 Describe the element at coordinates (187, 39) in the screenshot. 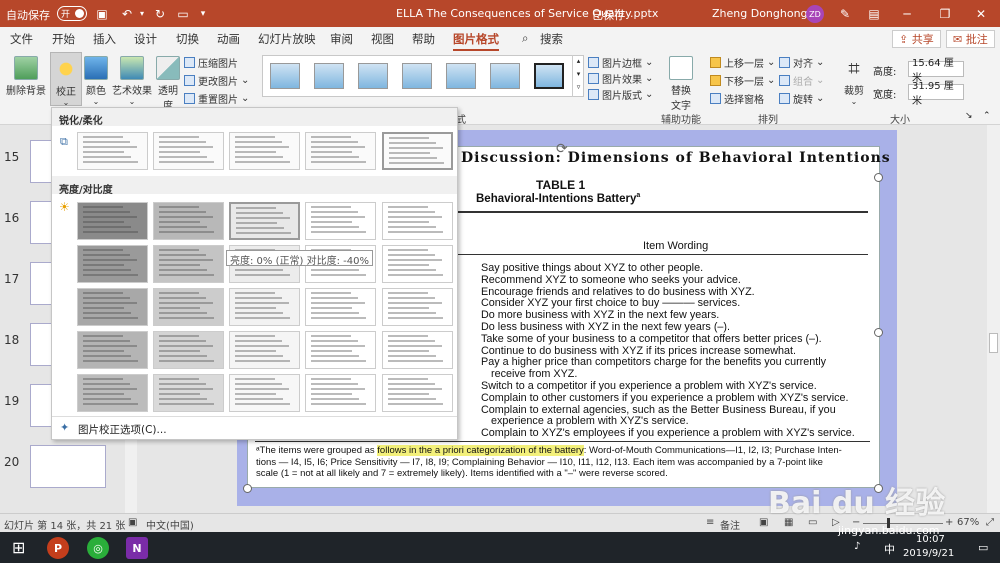

I see `tab-transitions: 切换` at that location.